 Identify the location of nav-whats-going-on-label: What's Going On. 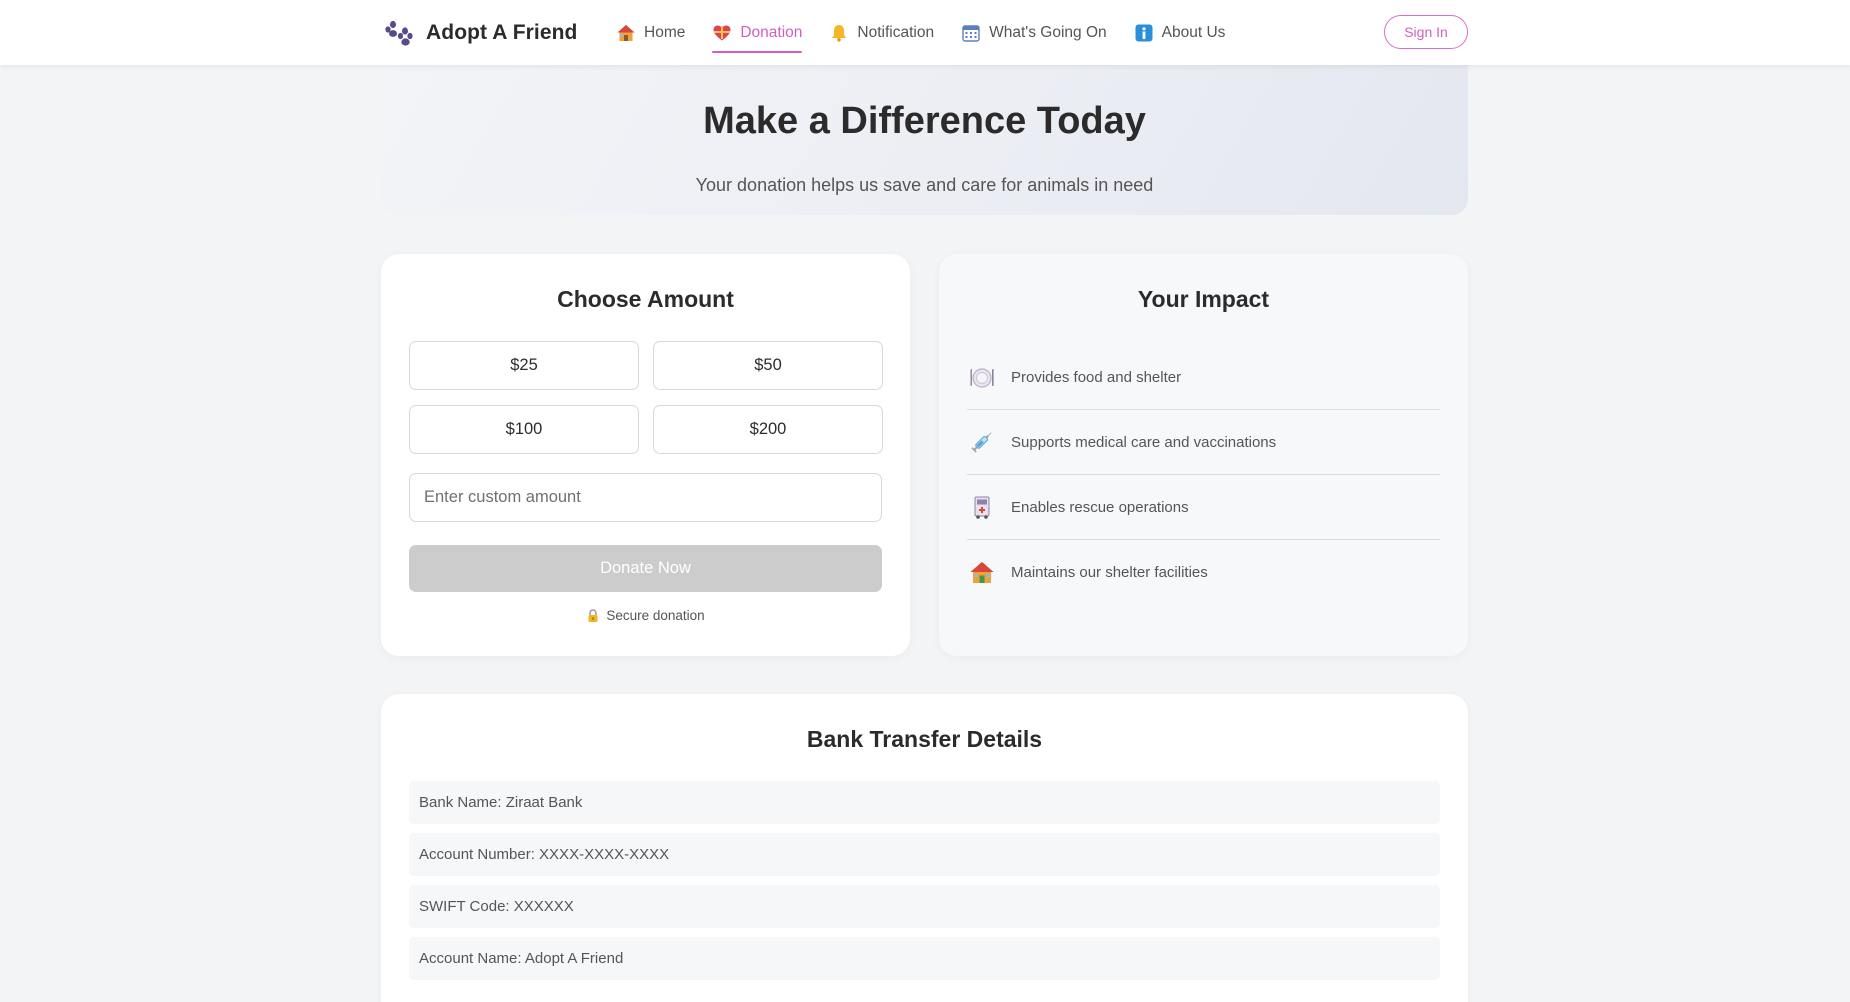
(1048, 32).